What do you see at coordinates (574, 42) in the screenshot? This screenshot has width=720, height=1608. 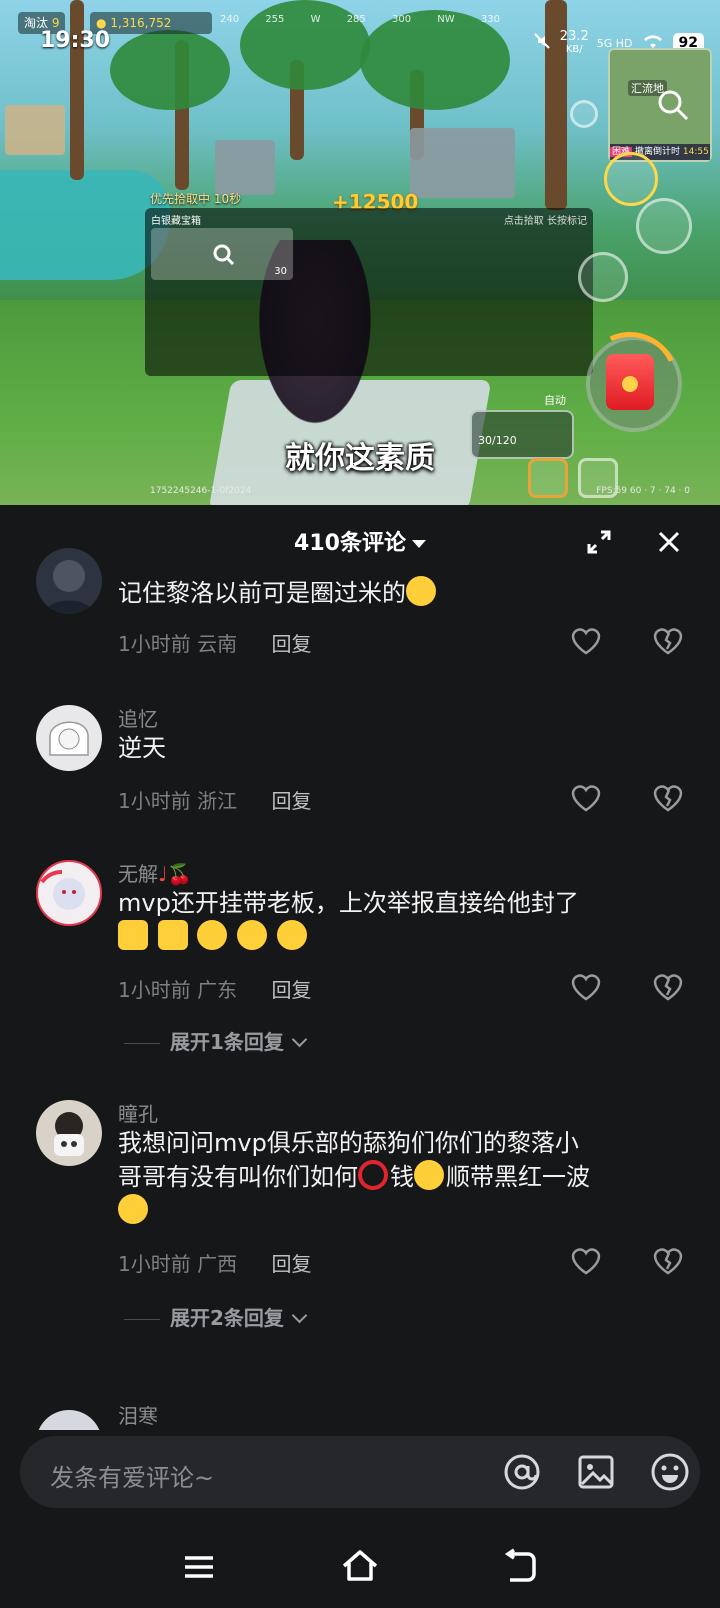 I see `network-speed: 23.2 KB/` at bounding box center [574, 42].